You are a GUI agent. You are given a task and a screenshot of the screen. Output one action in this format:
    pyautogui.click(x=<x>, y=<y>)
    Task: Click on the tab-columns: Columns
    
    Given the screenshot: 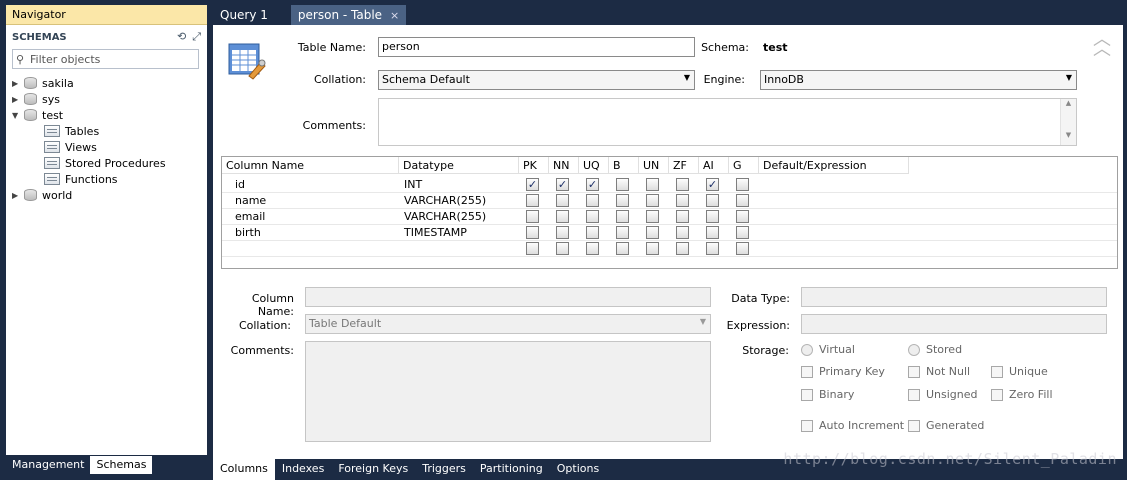 What is the action you would take?
    pyautogui.click(x=244, y=469)
    